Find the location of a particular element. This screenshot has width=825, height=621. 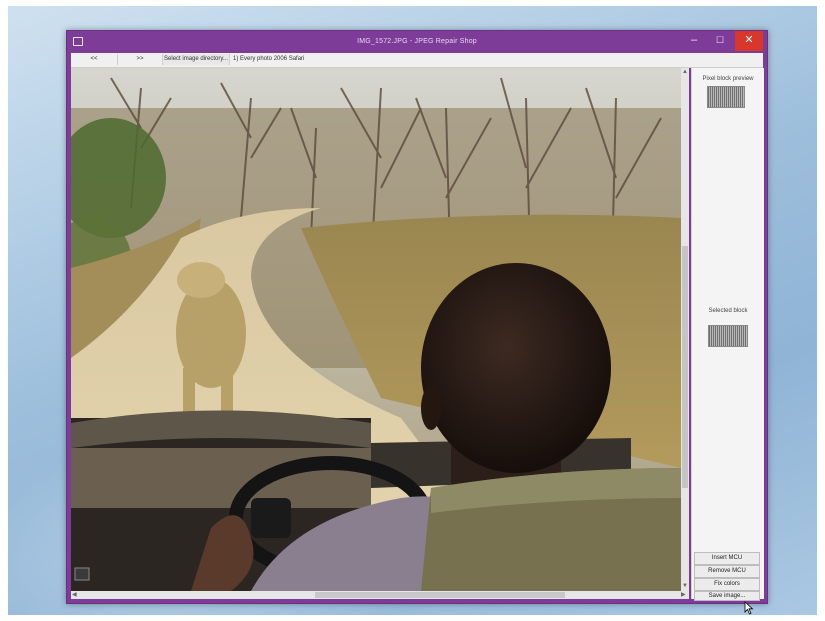

remove-mcu-button: Remove MCU is located at coordinates (727, 571).